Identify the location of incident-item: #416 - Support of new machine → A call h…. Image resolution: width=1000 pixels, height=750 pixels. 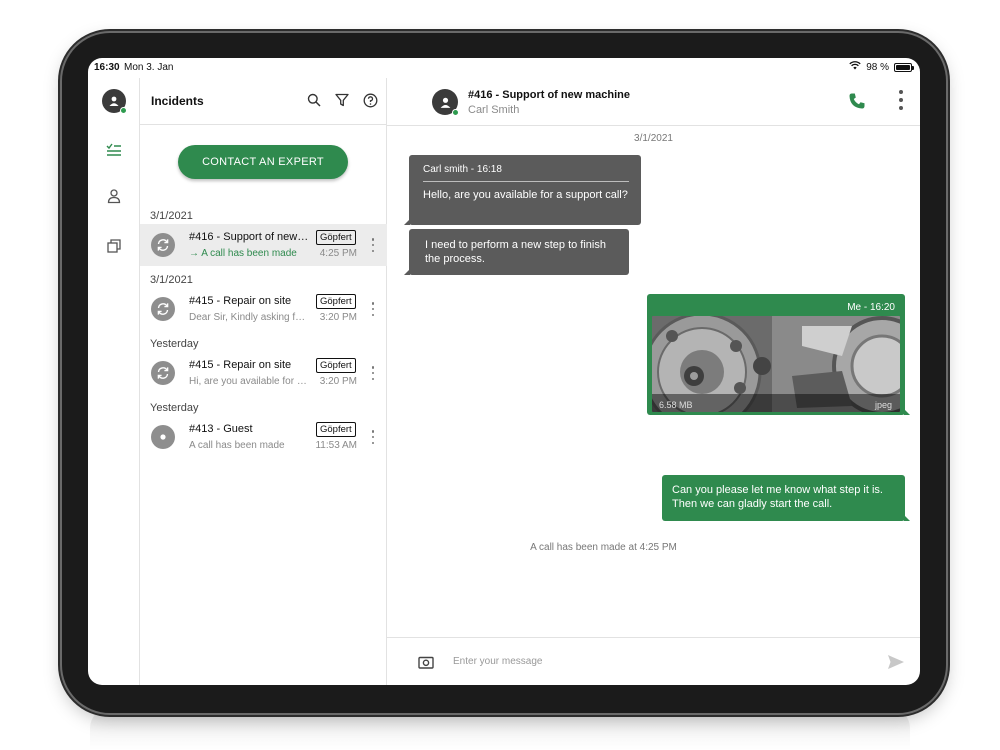
(263, 245).